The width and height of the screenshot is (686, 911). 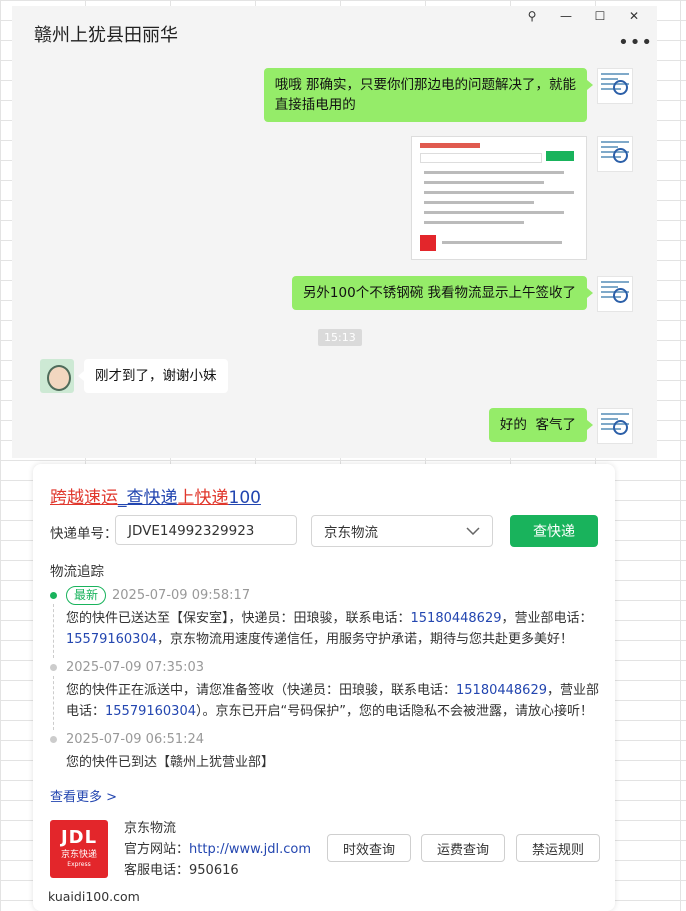 I want to click on message-row, so click(x=522, y=198).